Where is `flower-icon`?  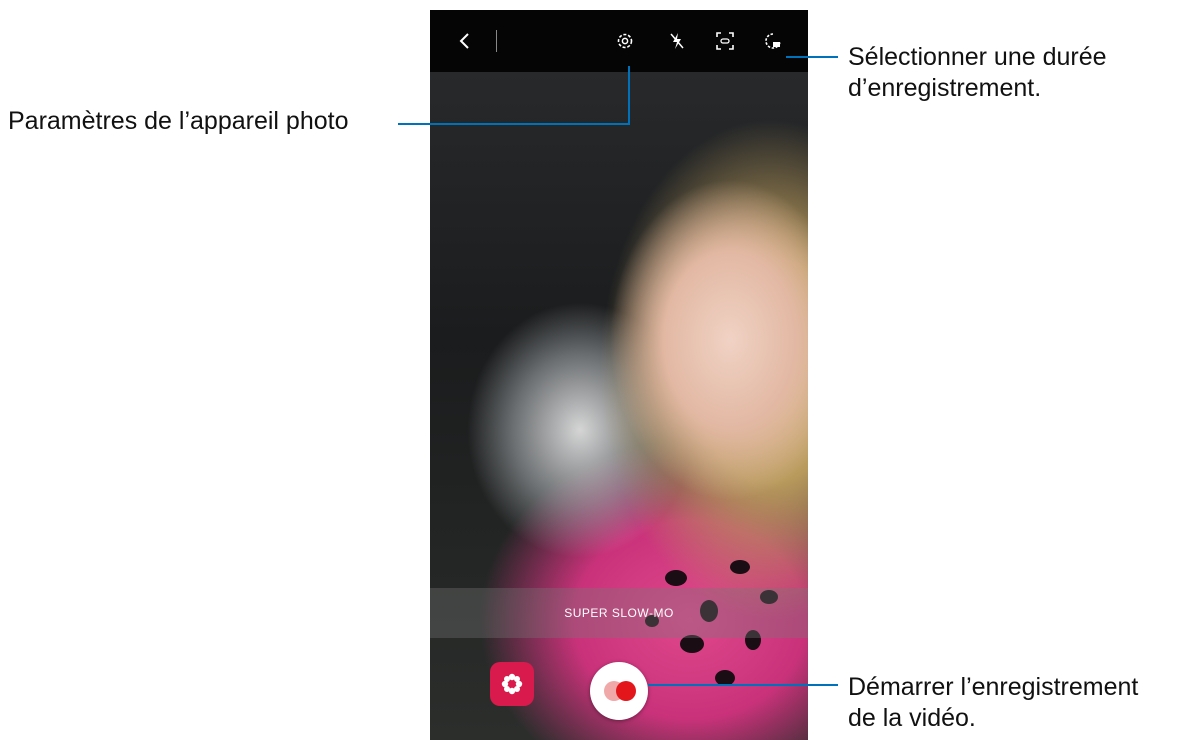
flower-icon is located at coordinates (512, 684).